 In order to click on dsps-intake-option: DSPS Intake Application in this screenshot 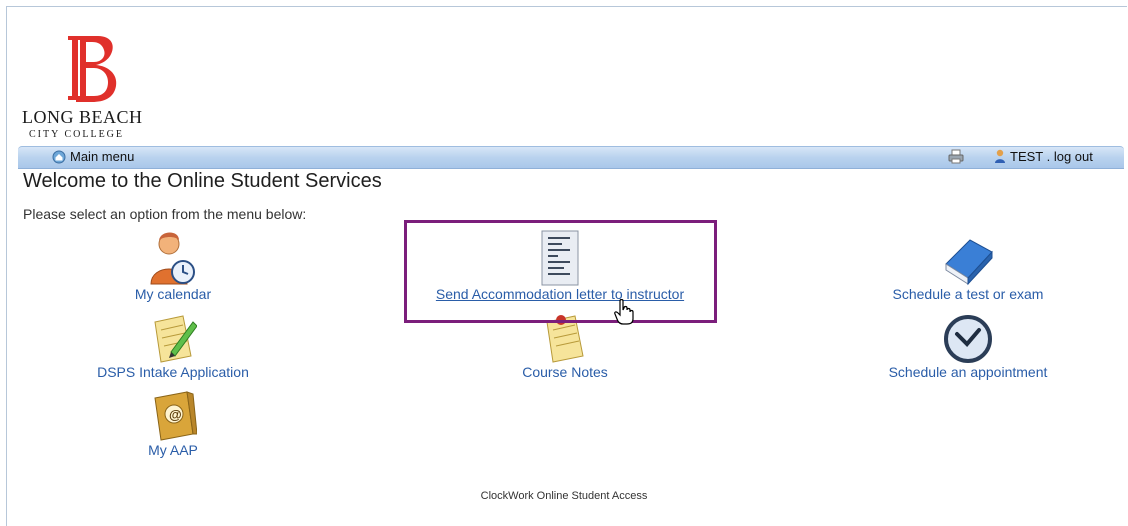, I will do `click(173, 346)`.